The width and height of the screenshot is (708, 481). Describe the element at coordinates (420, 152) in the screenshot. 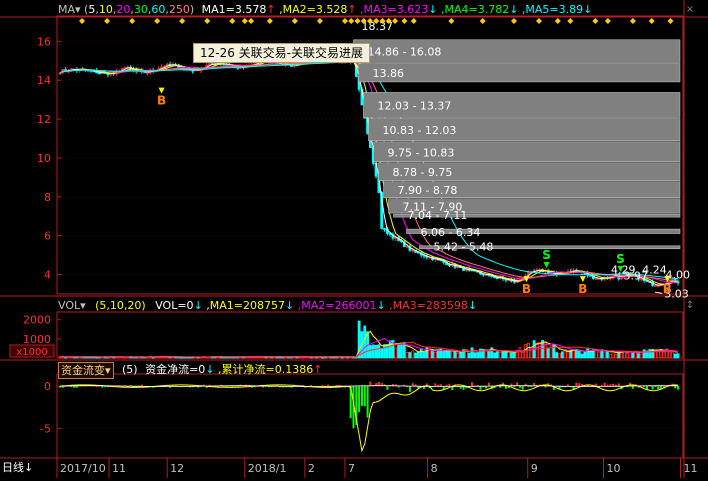

I see `price-band-label: 9.75 - 10.83` at that location.